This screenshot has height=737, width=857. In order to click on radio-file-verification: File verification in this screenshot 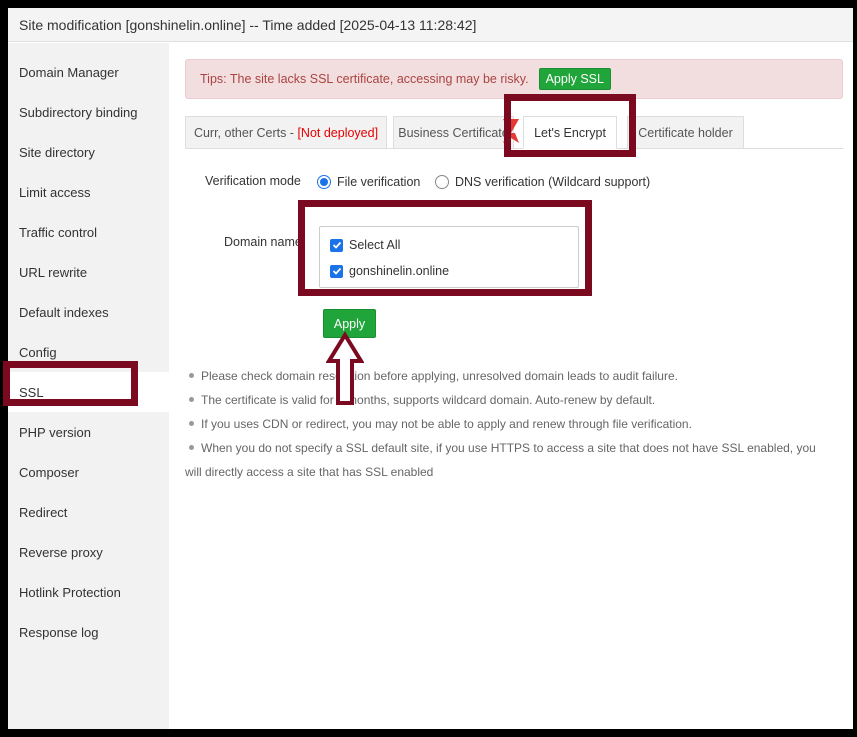, I will do `click(368, 182)`.